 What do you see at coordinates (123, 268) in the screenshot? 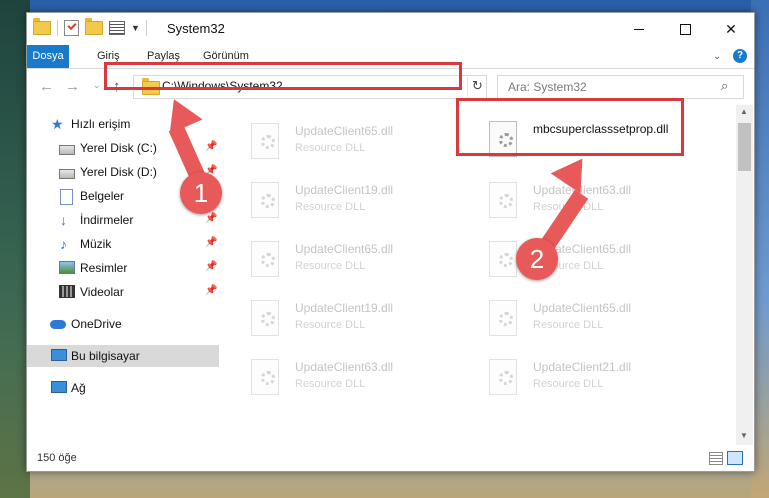
I see `sidebar-item-pictures: Resimler 📌` at bounding box center [123, 268].